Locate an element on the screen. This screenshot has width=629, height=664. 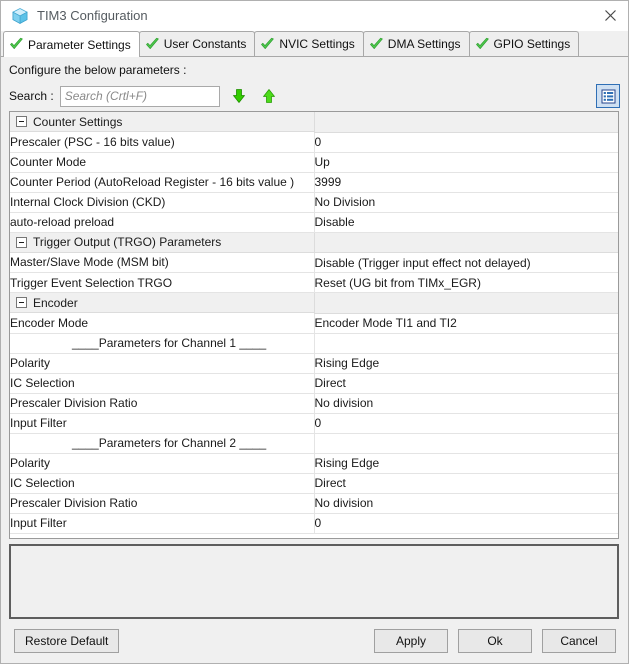
tab-user-constants: User Constants is located at coordinates (197, 43).